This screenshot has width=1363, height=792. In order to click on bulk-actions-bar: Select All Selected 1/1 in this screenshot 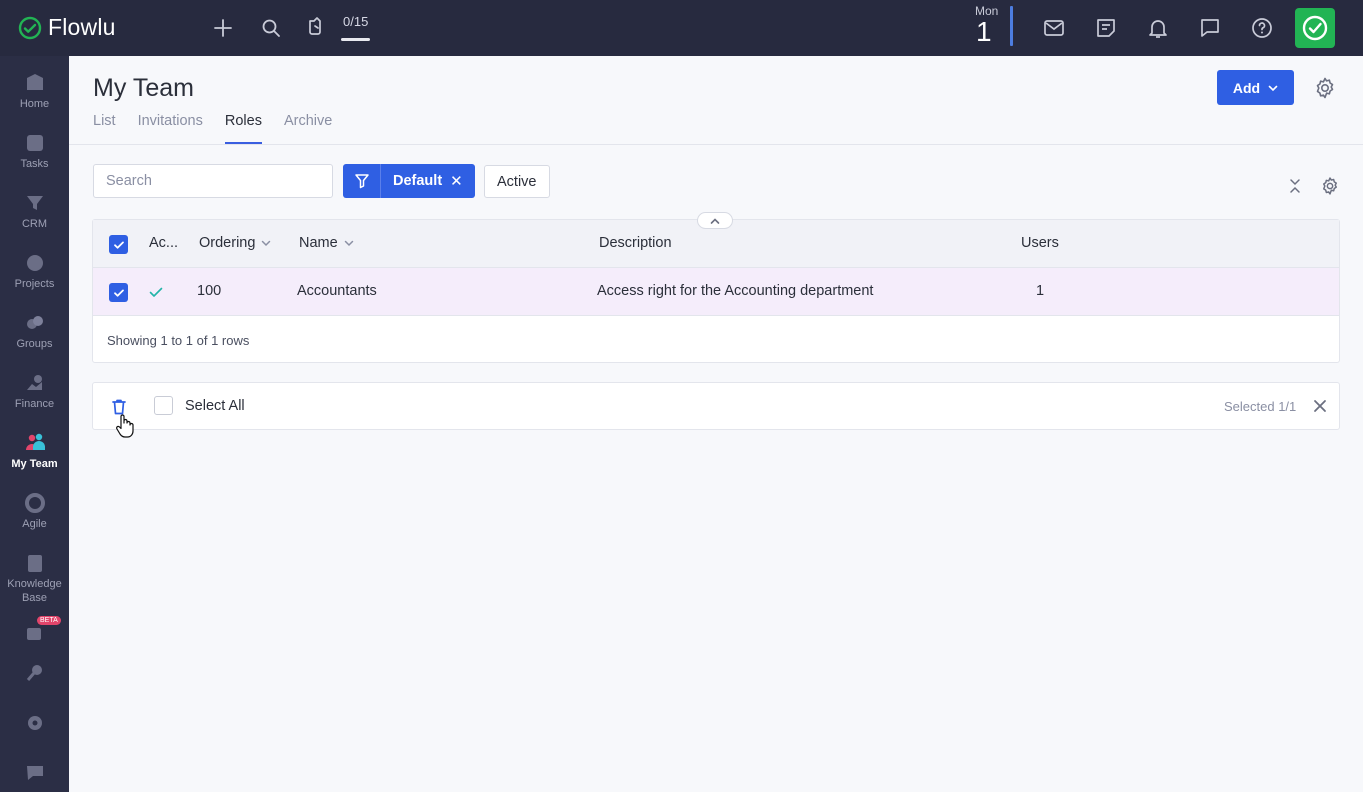, I will do `click(716, 406)`.